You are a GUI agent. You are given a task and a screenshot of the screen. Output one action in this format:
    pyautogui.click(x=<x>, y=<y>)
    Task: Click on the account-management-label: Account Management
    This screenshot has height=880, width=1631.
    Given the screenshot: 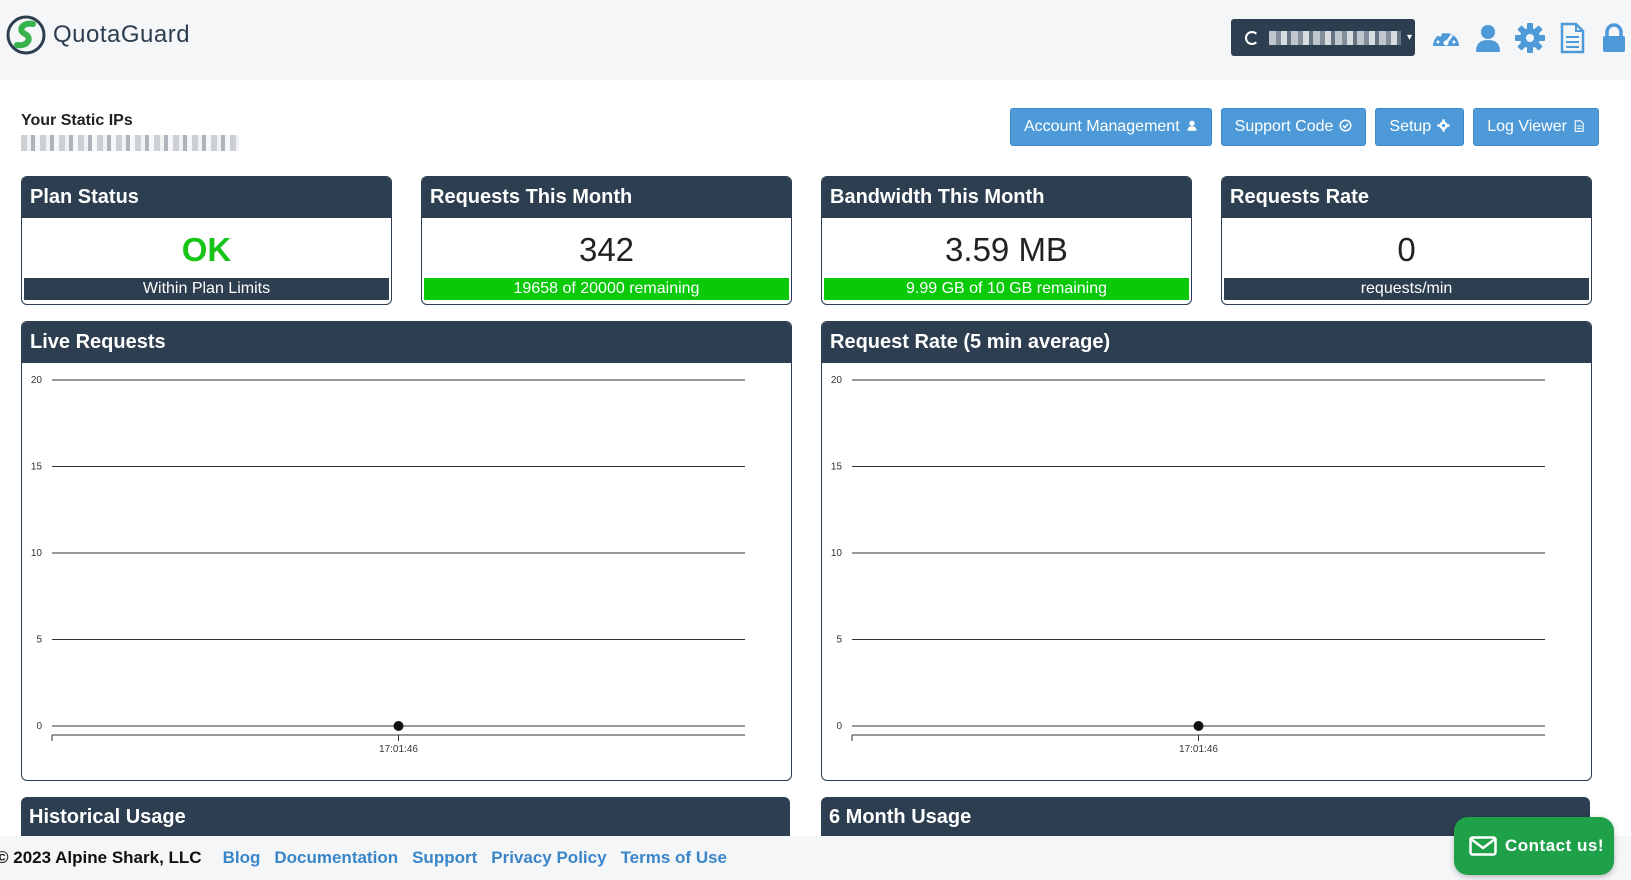 What is the action you would take?
    pyautogui.click(x=1102, y=126)
    